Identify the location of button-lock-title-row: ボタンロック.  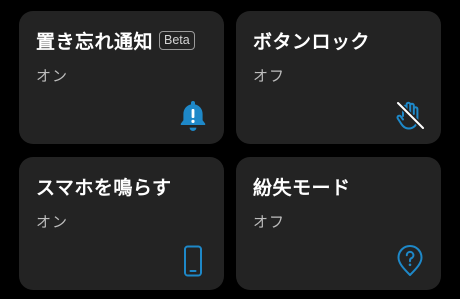
(311, 40).